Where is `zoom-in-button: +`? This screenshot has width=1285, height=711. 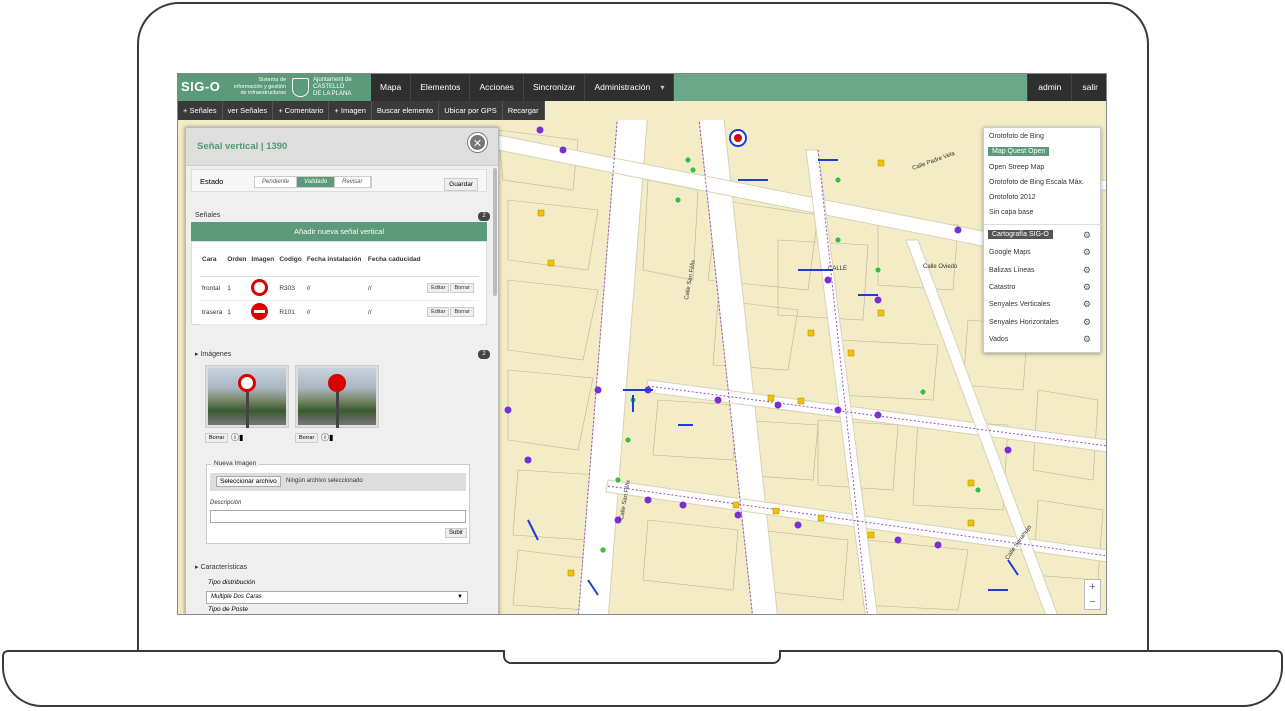 zoom-in-button: + is located at coordinates (1092, 587).